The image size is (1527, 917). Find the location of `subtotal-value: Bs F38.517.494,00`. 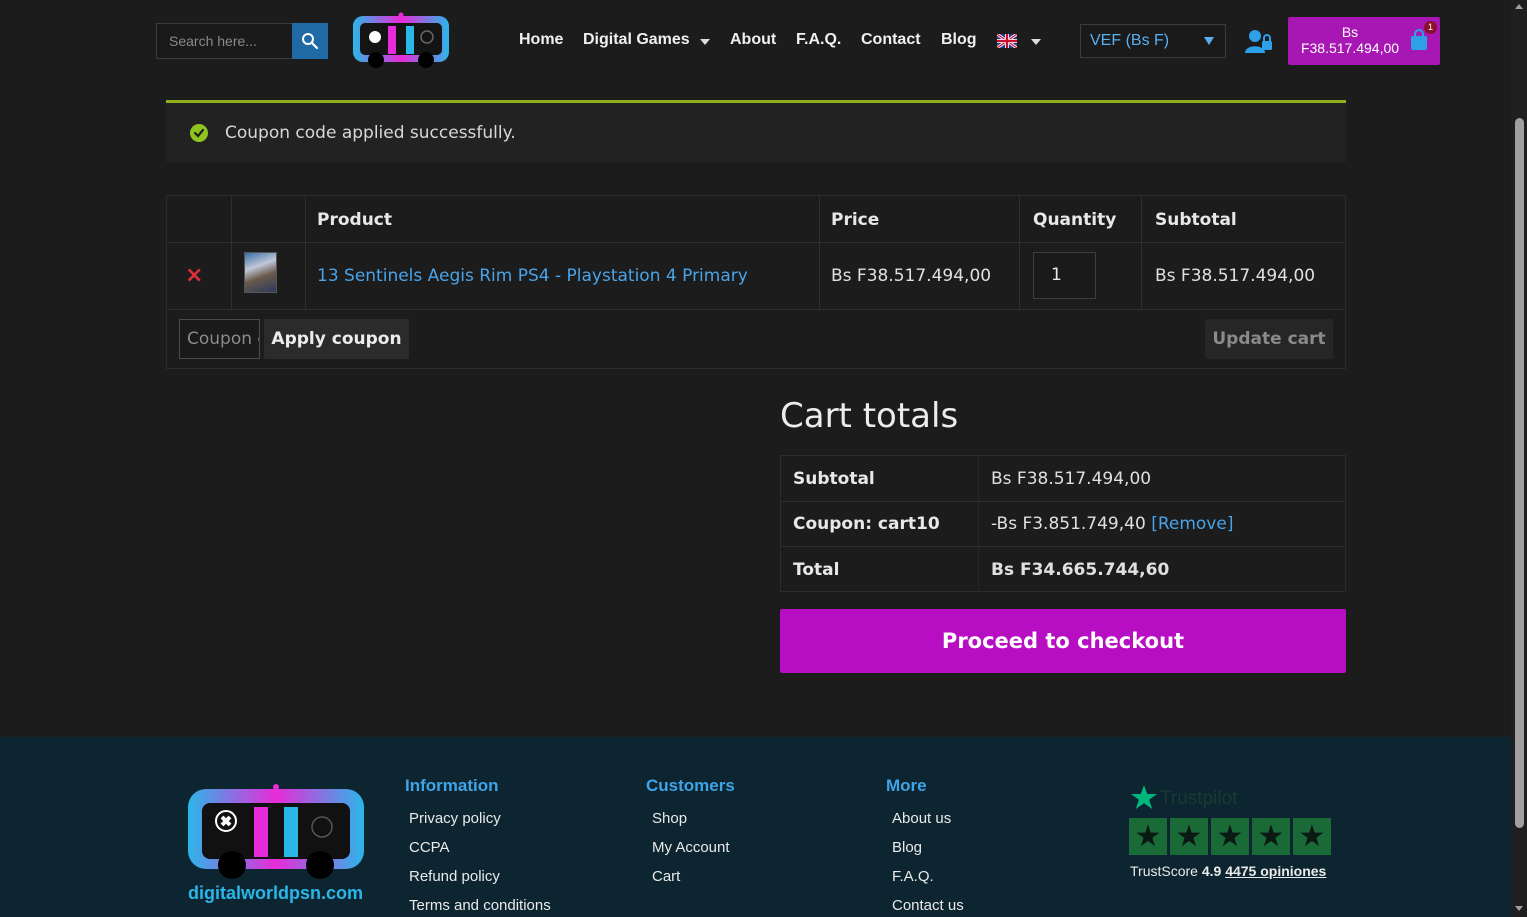

subtotal-value: Bs F38.517.494,00 is located at coordinates (1071, 479).